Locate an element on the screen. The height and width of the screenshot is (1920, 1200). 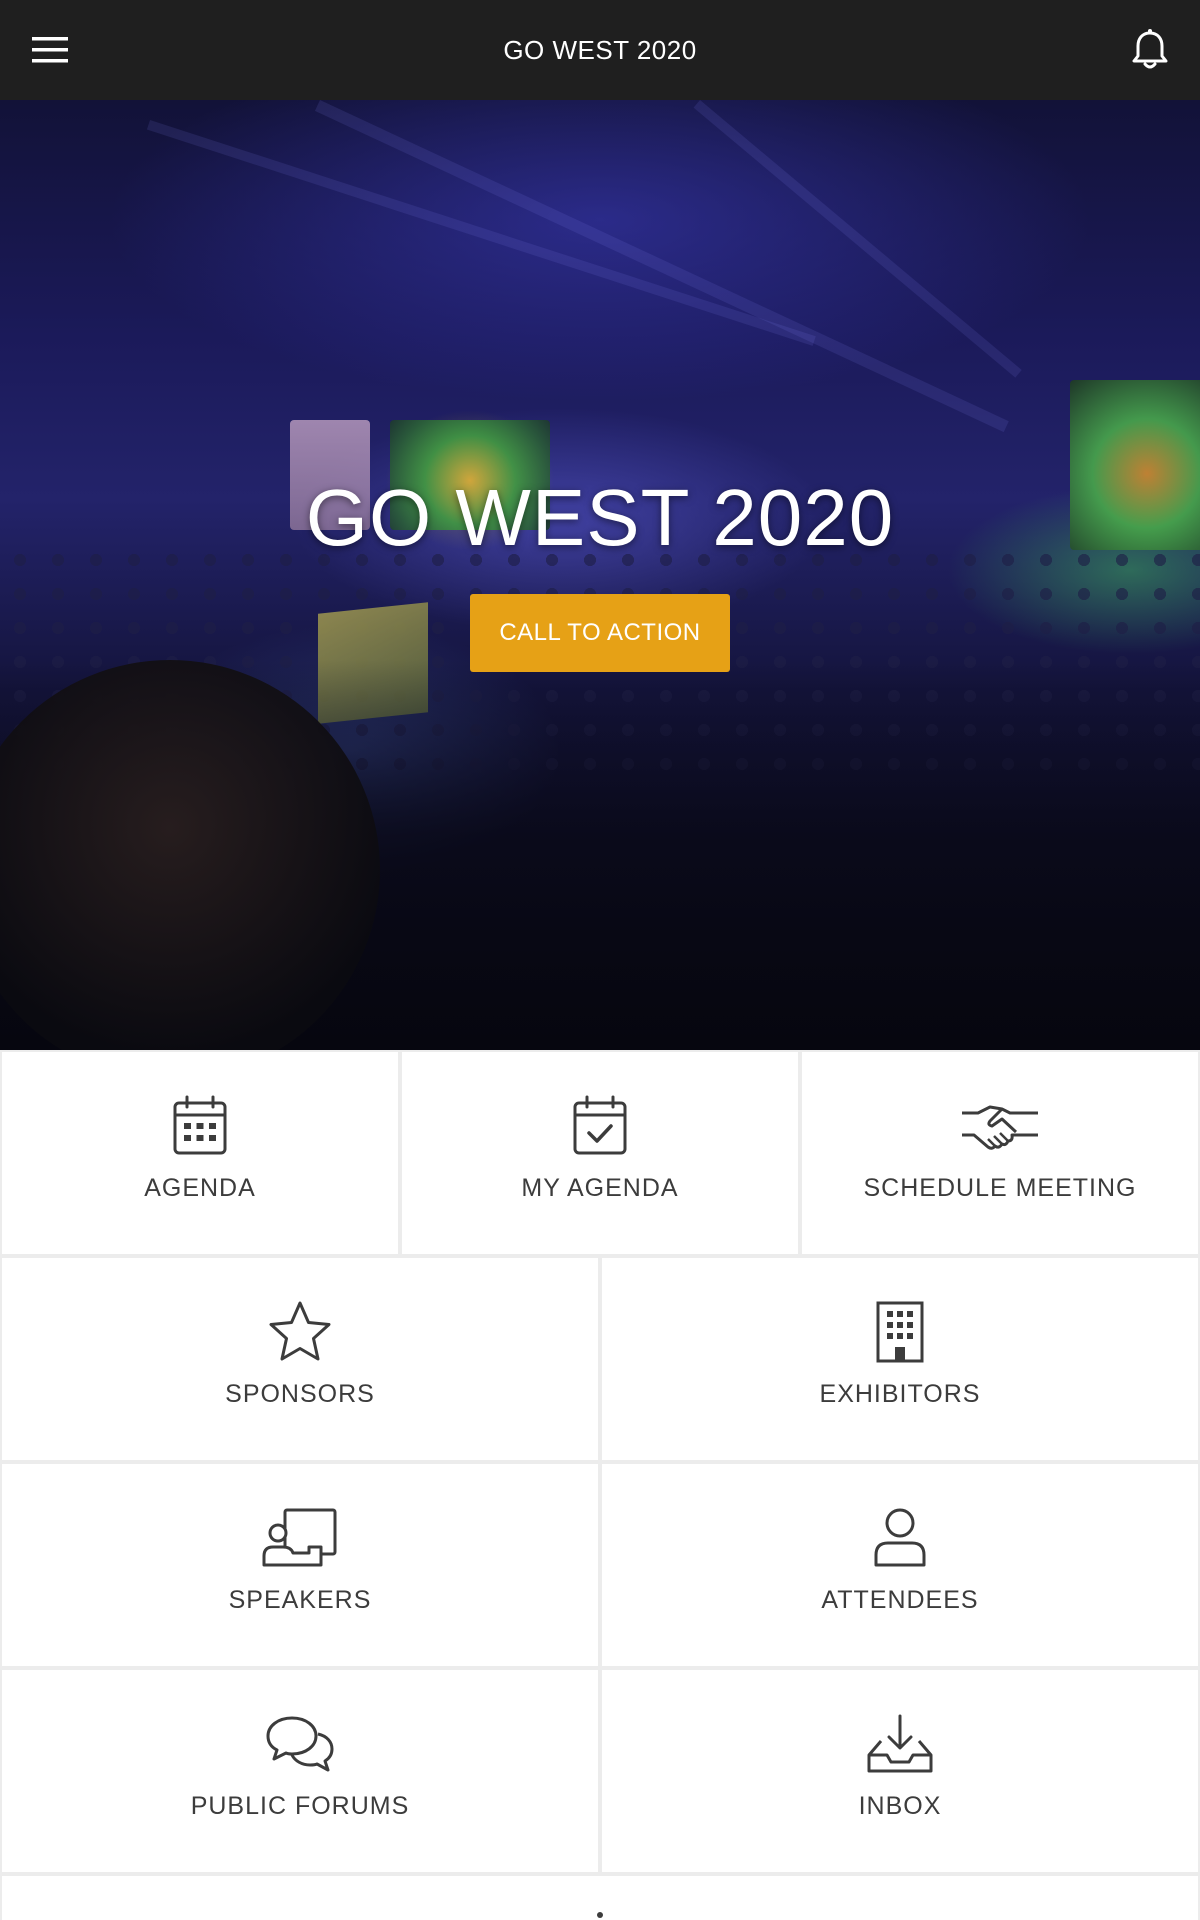
app-title: GO WEST 2020 is located at coordinates (600, 49).